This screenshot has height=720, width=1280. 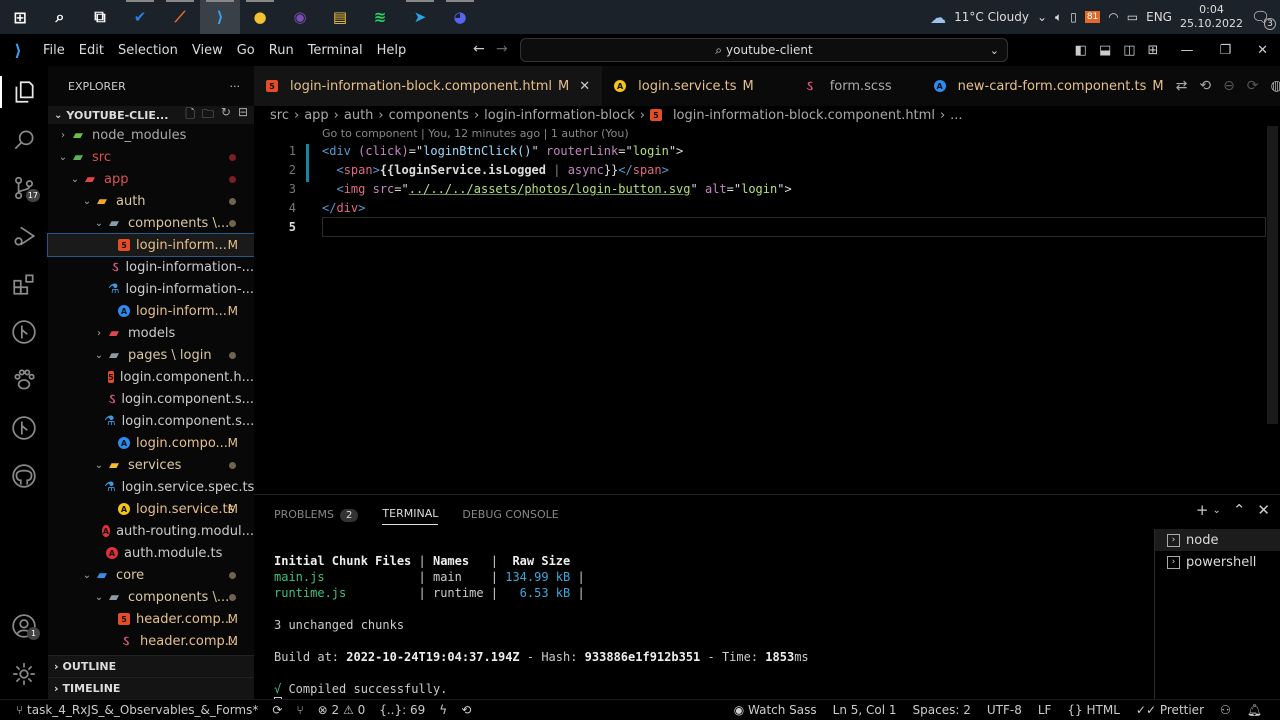 I want to click on sync-icon: ⟳, so click(x=277, y=710).